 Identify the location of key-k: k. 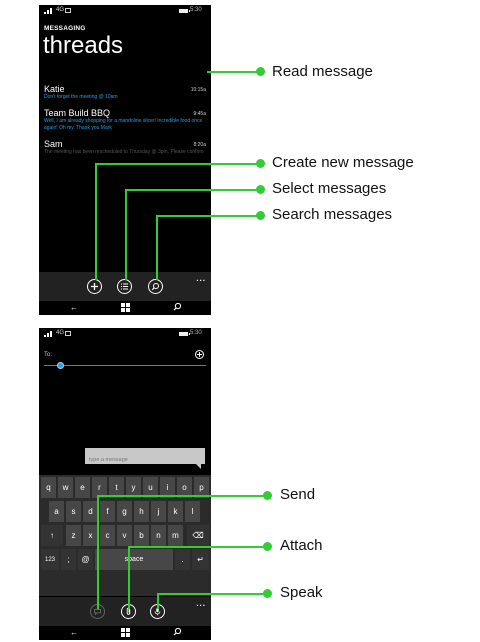
(175, 511).